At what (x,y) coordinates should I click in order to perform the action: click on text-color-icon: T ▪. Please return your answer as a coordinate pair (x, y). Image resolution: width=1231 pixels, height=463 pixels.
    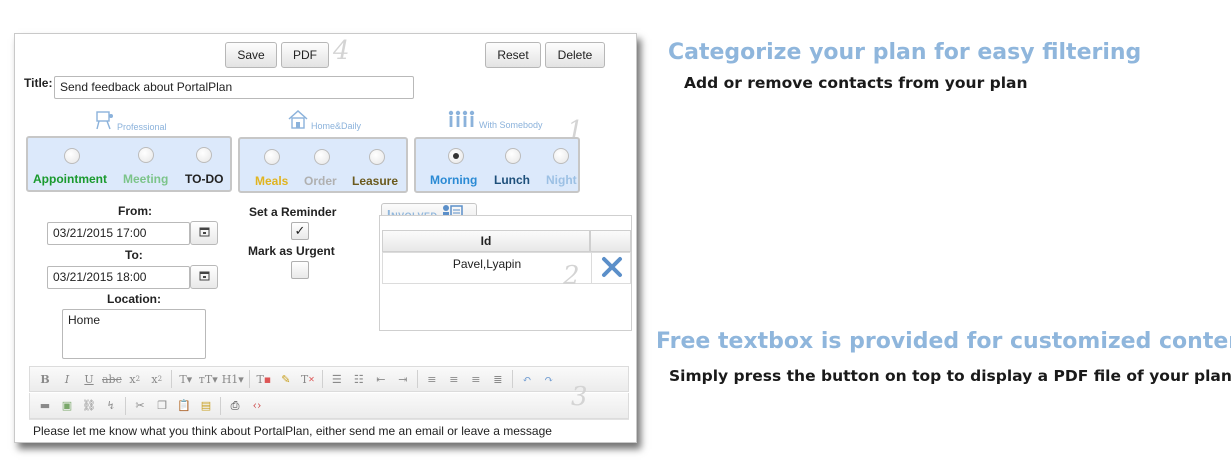
    Looking at the image, I should click on (264, 379).